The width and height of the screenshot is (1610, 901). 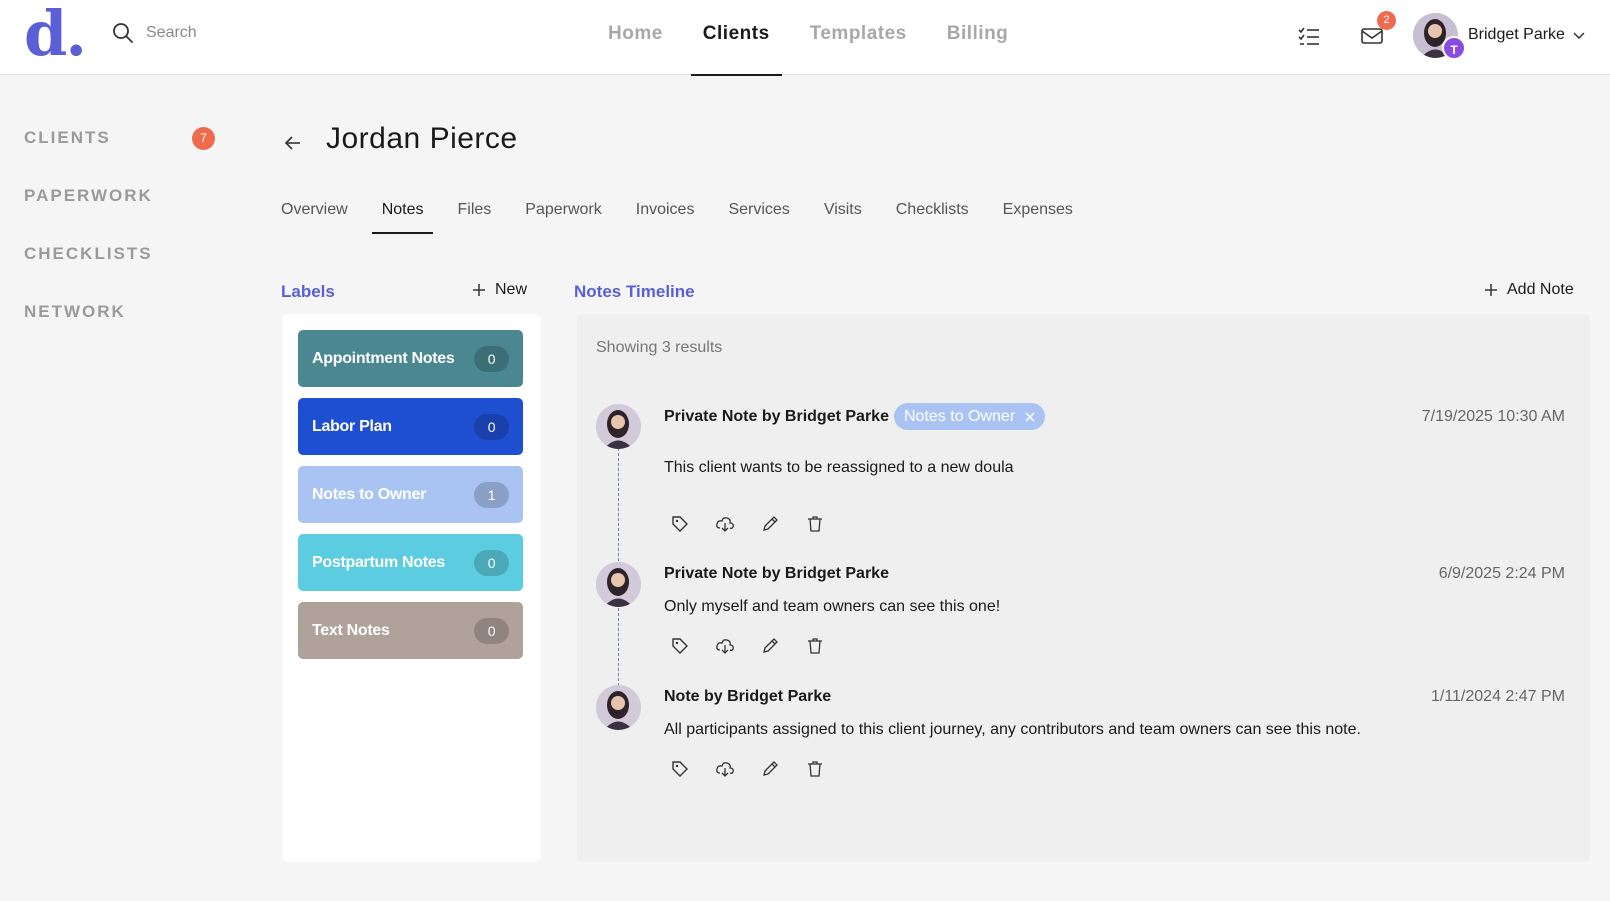 I want to click on tab-invoices: Invoices, so click(x=665, y=210).